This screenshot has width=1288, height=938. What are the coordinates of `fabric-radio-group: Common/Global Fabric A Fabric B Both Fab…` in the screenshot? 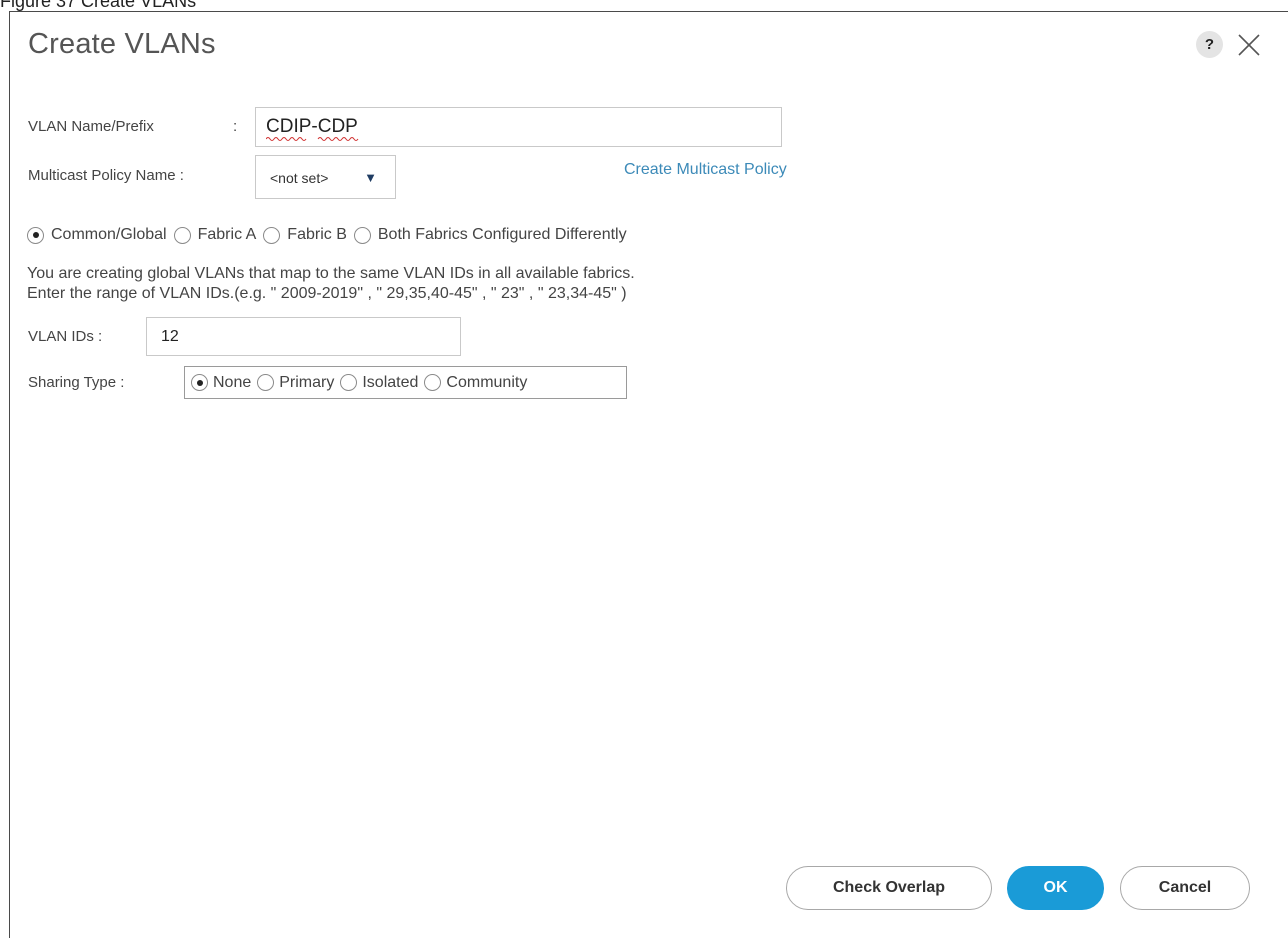 It's located at (330, 235).